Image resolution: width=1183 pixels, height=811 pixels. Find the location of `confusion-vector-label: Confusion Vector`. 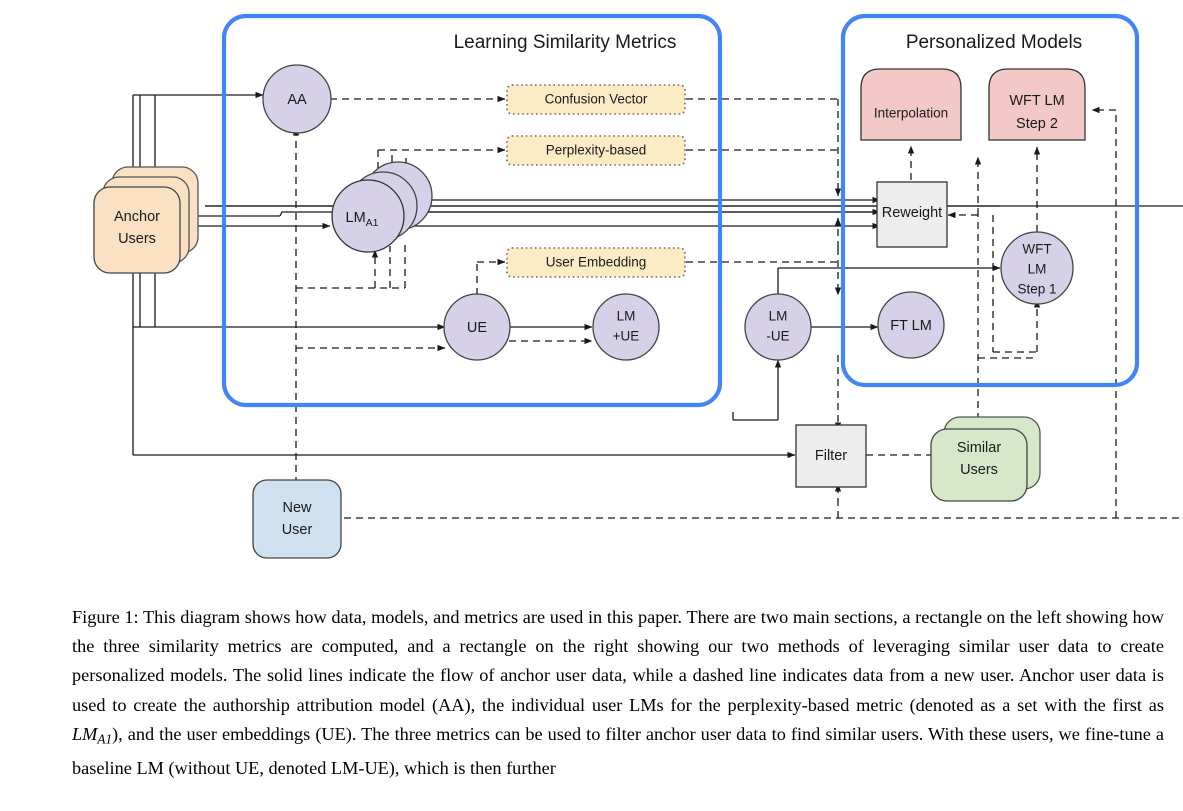

confusion-vector-label: Confusion Vector is located at coordinates (596, 99).